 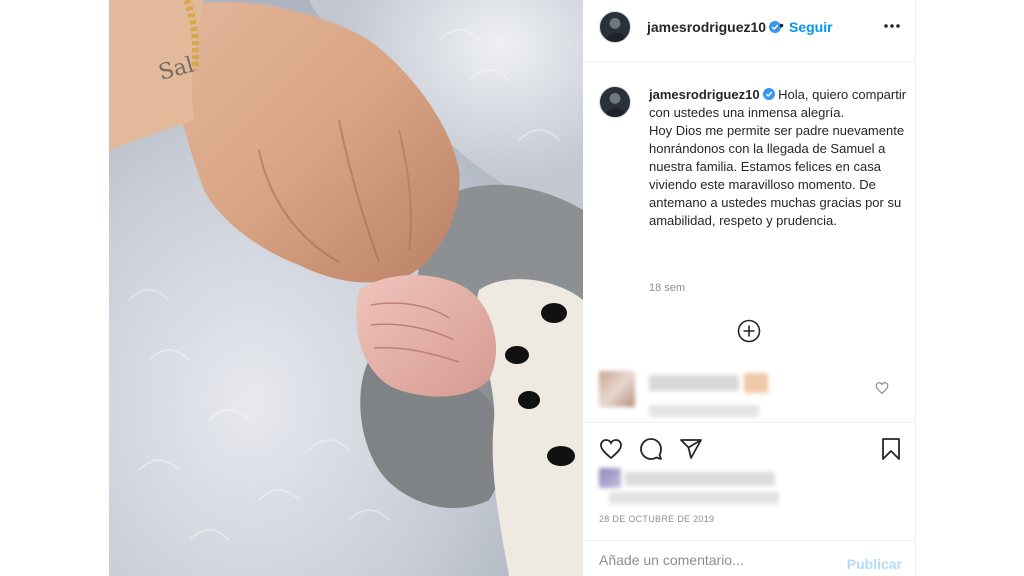 I want to click on blurred-comment, so click(x=749, y=397).